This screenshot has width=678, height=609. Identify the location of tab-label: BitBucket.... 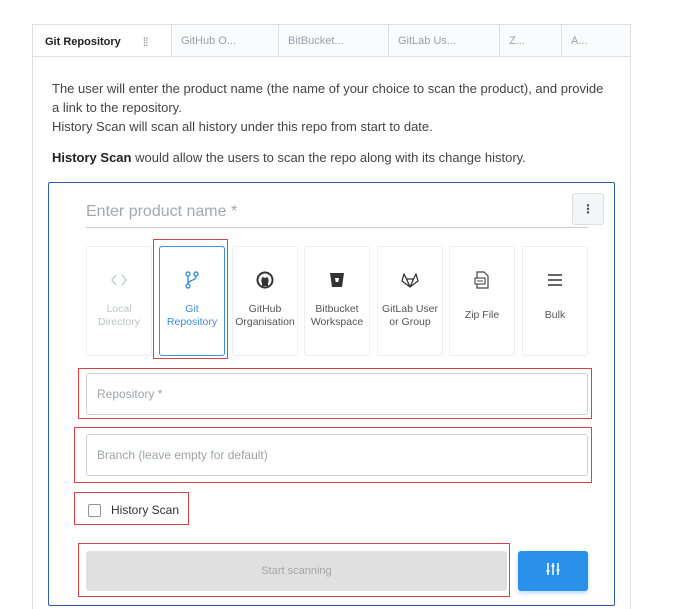
(316, 40).